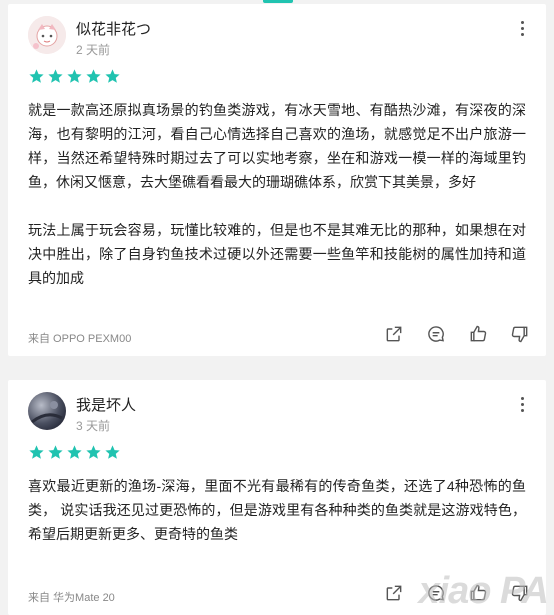 Image resolution: width=554 pixels, height=615 pixels. What do you see at coordinates (478, 334) in the screenshot?
I see `thumbs-up-icon` at bounding box center [478, 334].